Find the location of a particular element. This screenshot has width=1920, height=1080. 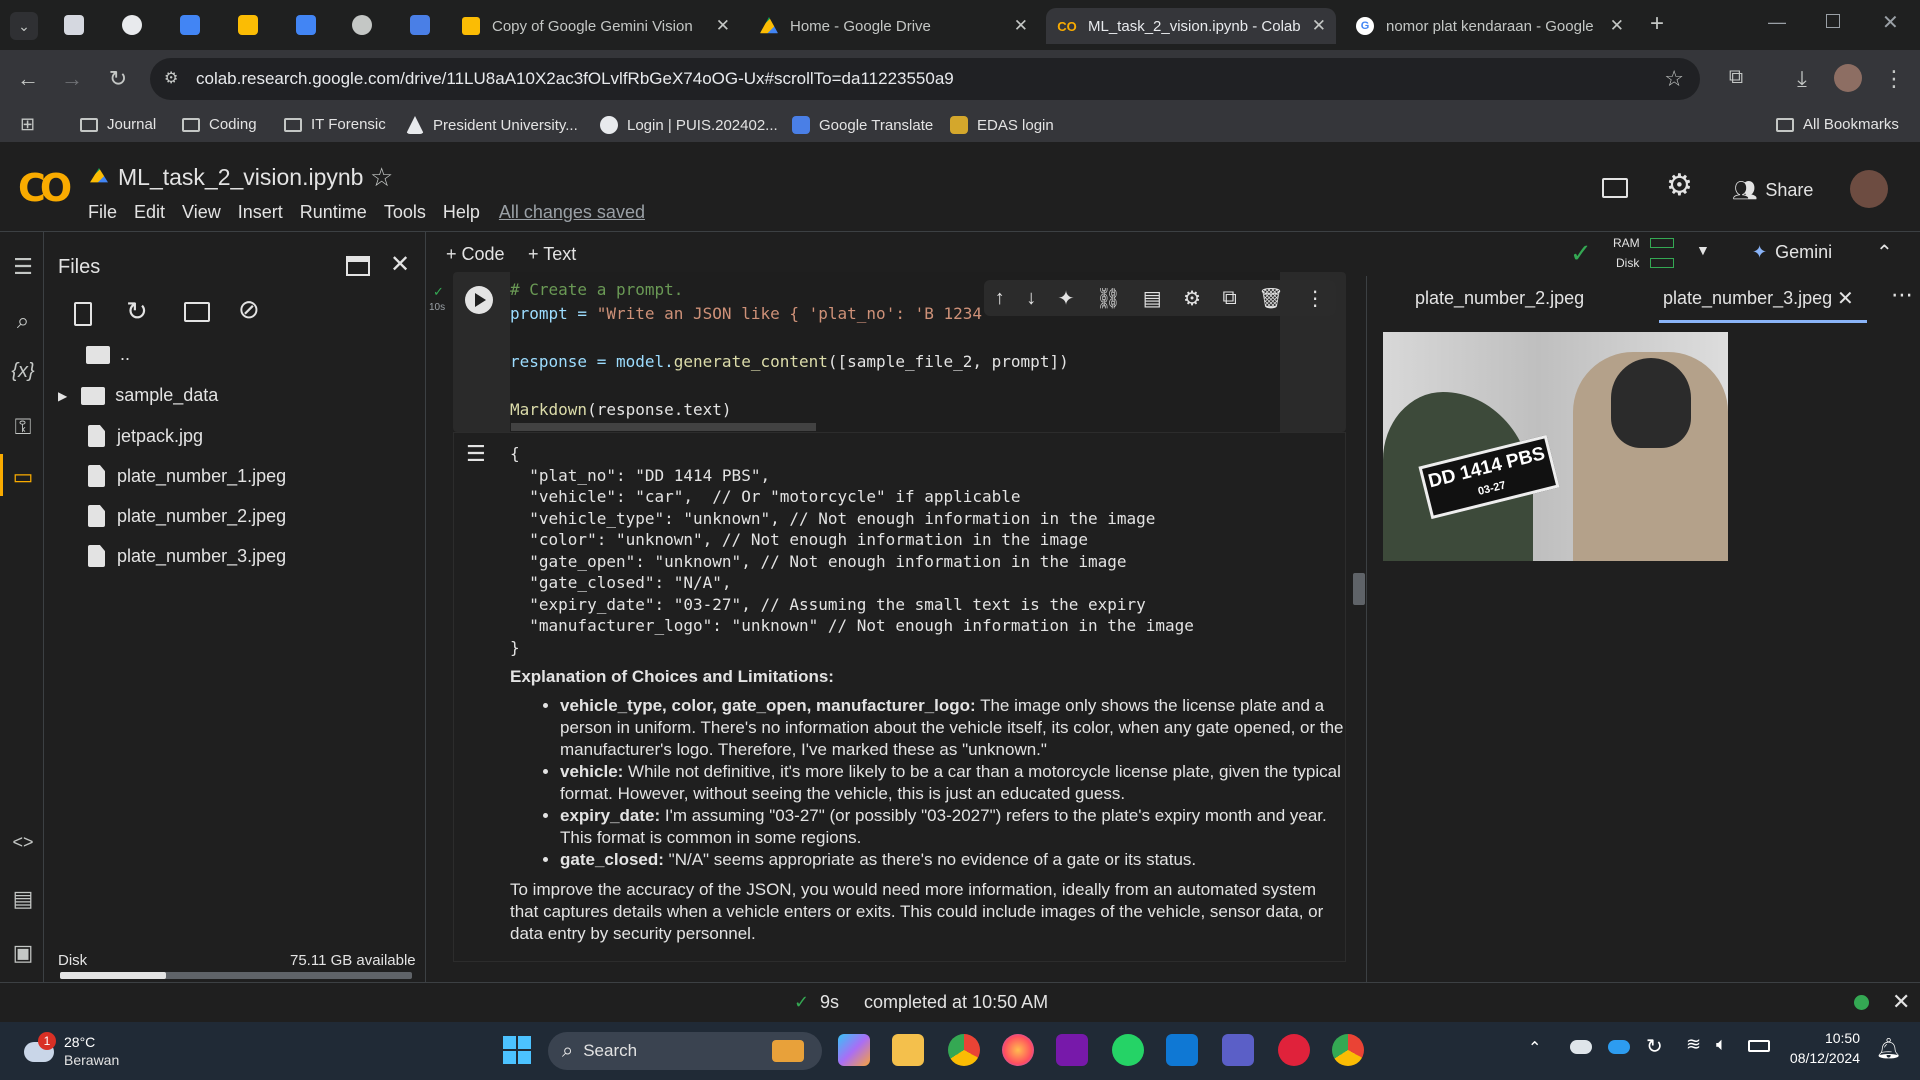

pinned-tab-translate-icon is located at coordinates (420, 25).